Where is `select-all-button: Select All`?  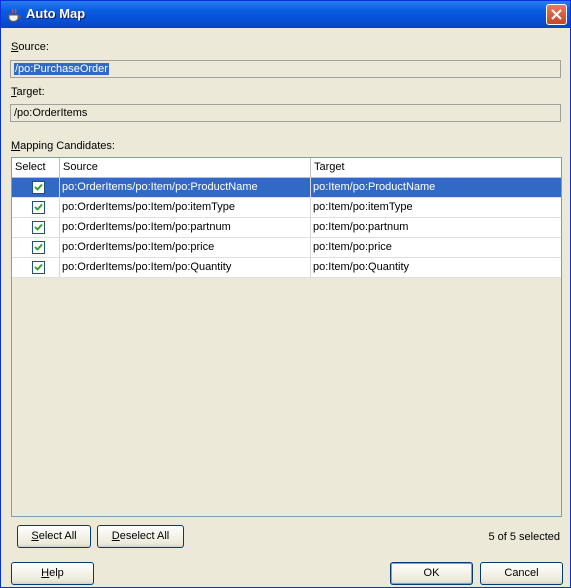
select-all-button: Select All is located at coordinates (54, 536).